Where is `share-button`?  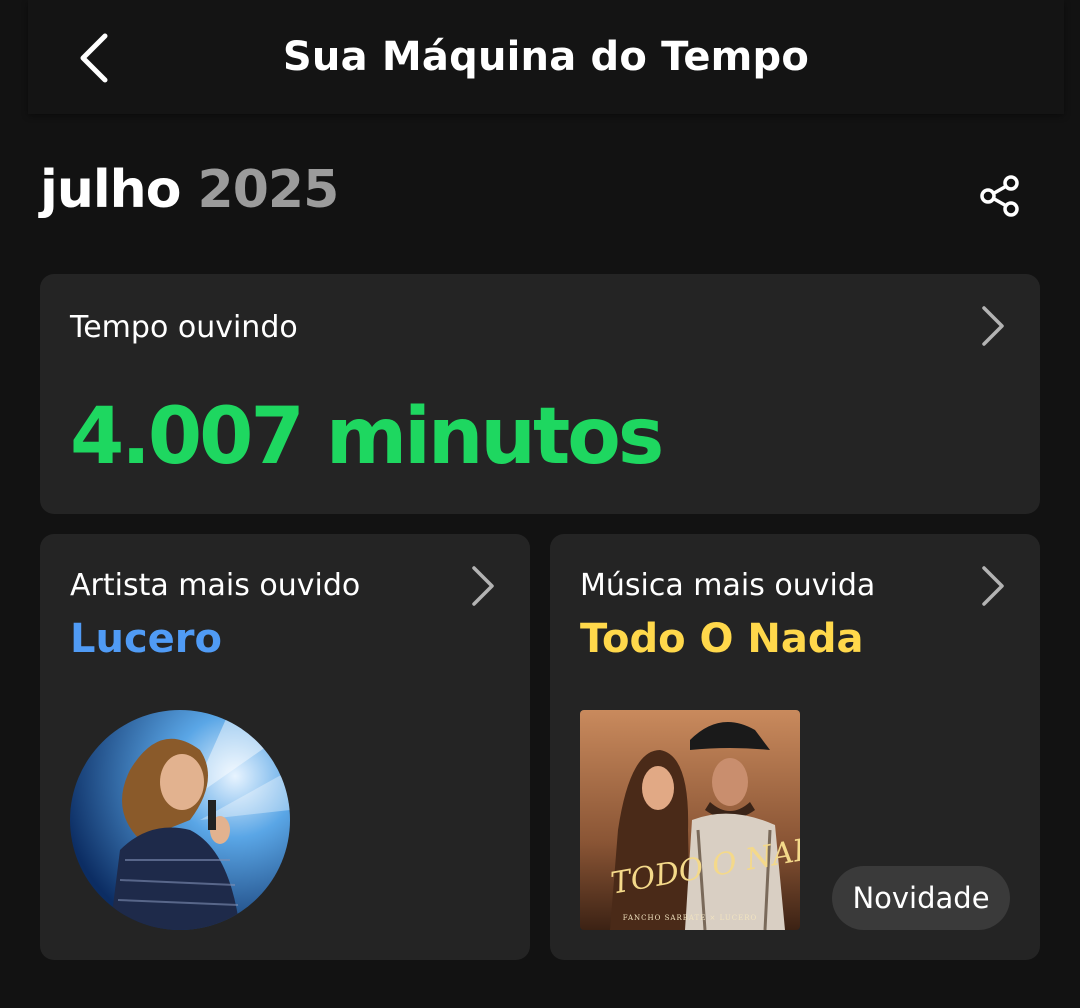 share-button is located at coordinates (1000, 196).